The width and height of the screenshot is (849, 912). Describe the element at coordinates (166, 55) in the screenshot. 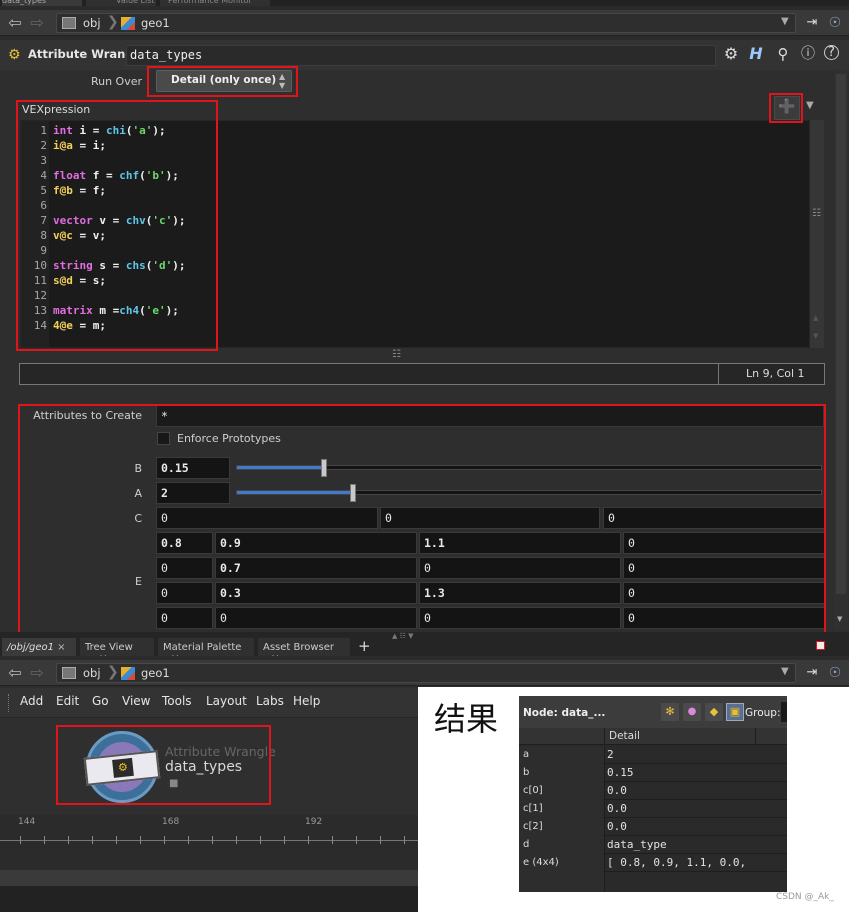

I see `node-name: data_types` at that location.